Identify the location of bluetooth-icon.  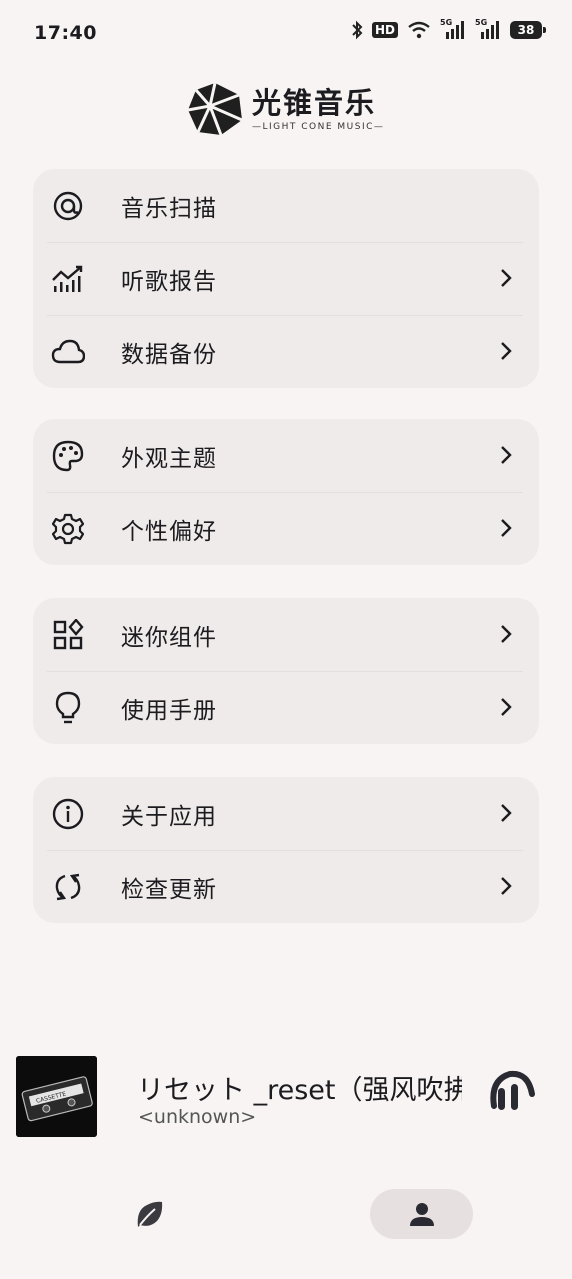
(357, 30).